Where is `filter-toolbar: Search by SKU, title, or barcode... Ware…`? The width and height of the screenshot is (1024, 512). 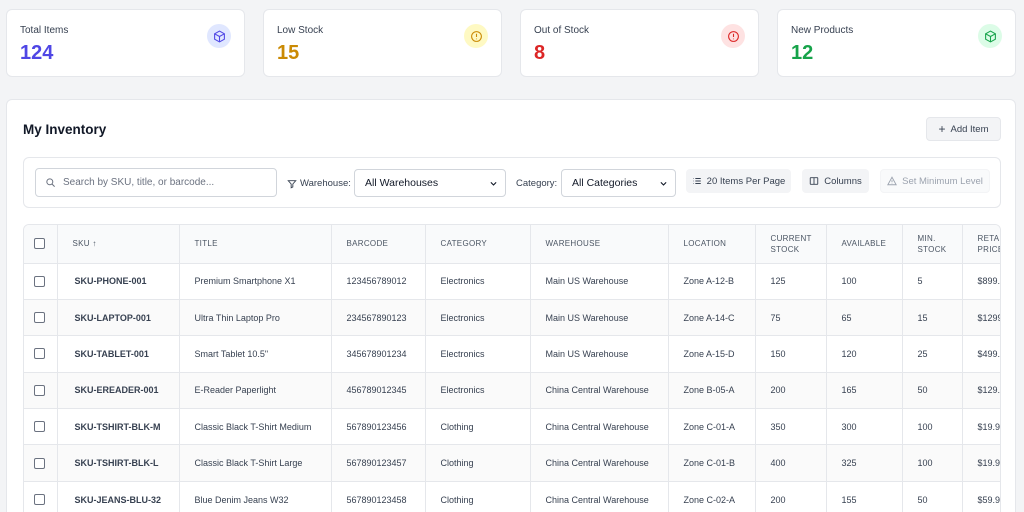 filter-toolbar: Search by SKU, title, or barcode... Ware… is located at coordinates (512, 182).